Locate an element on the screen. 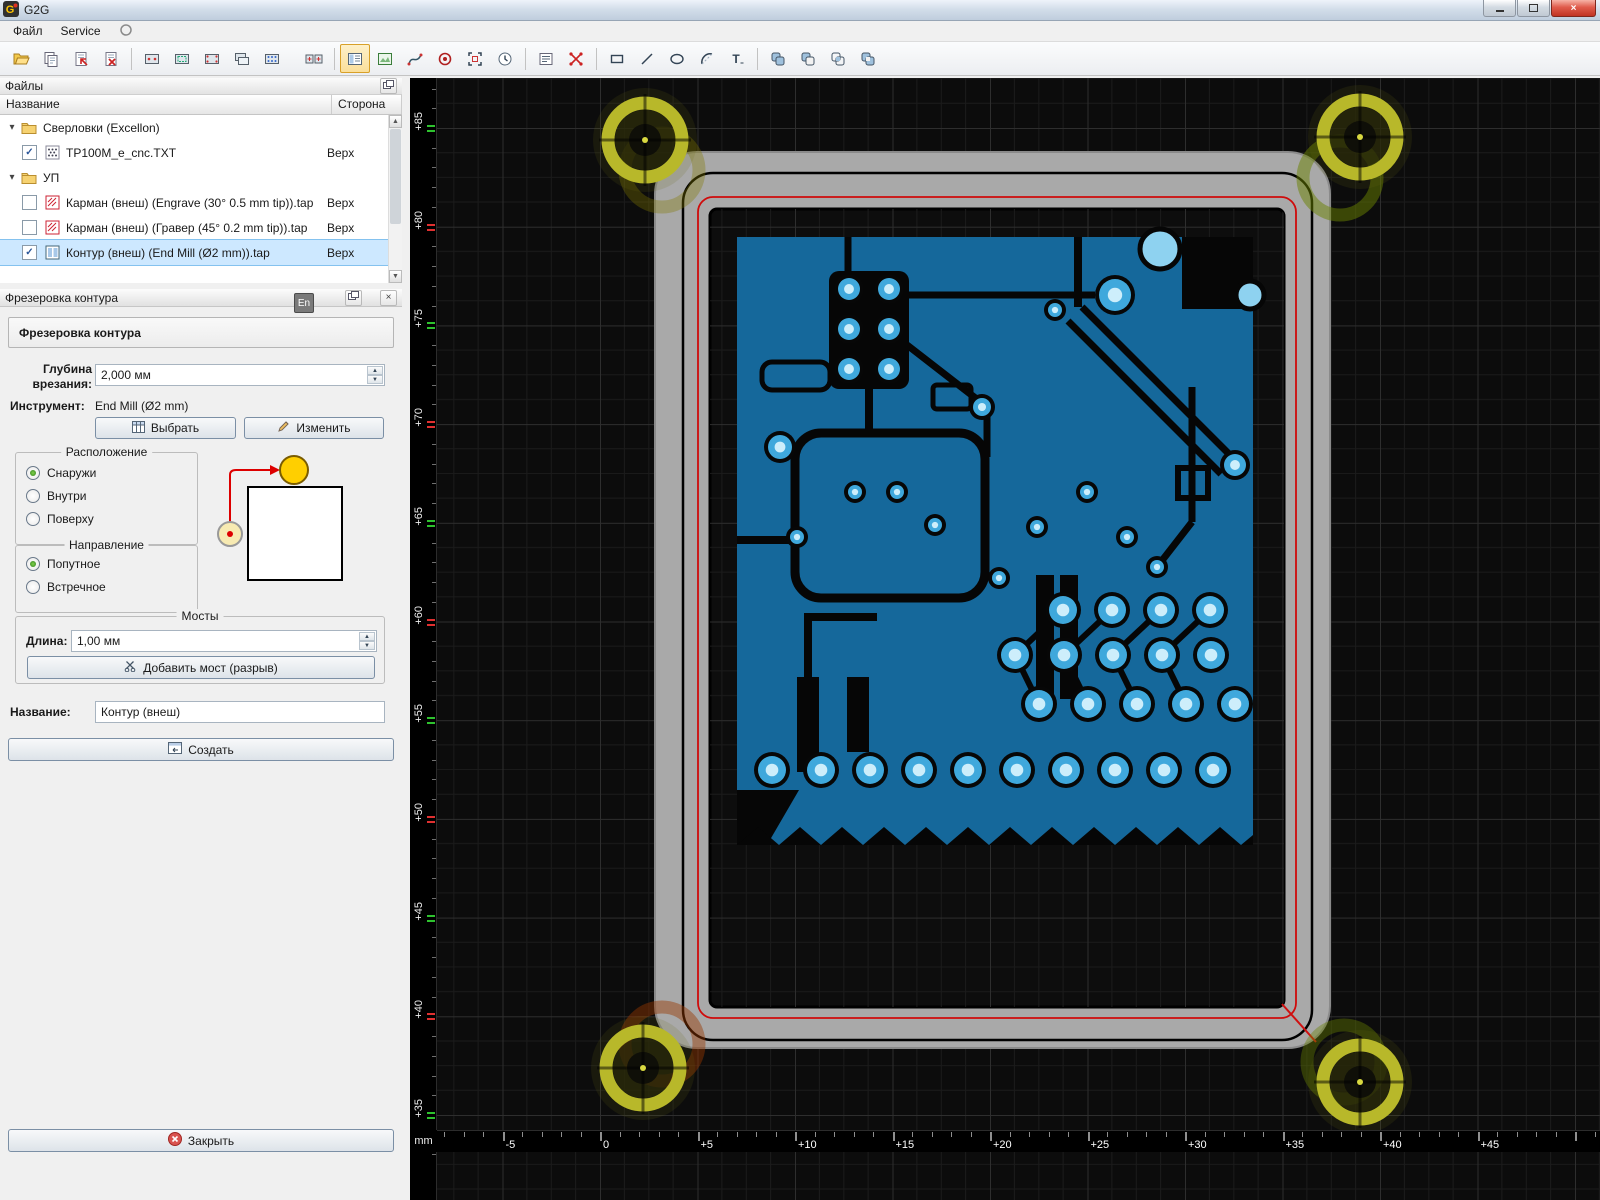 This screenshot has width=1600, height=1200. location-option-1: Внутри is located at coordinates (106, 495).